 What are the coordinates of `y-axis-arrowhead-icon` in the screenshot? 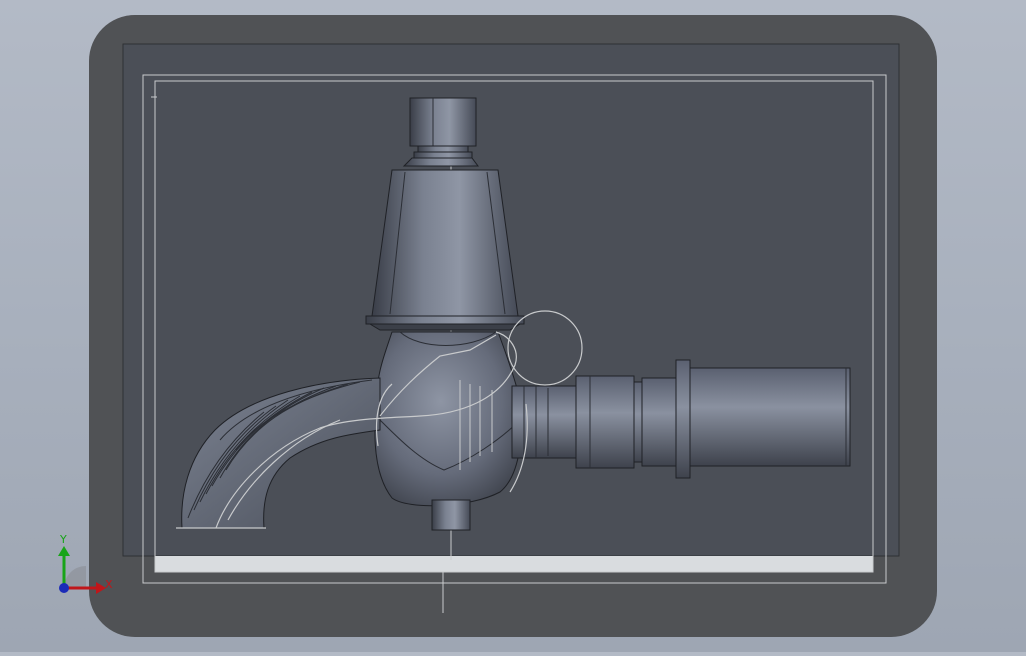 It's located at (64, 551).